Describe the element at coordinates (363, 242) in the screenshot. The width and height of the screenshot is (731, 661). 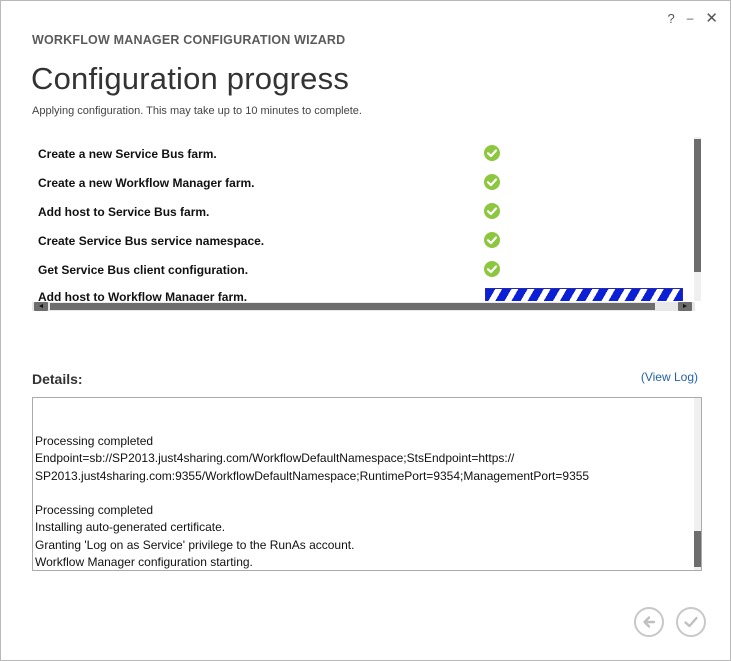
I see `step-row: Create Service Bus service namespace.` at that location.